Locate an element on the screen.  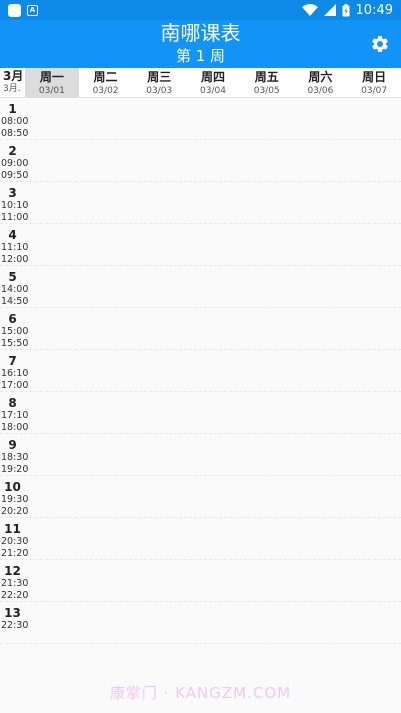
period-number: 11 is located at coordinates (12, 529).